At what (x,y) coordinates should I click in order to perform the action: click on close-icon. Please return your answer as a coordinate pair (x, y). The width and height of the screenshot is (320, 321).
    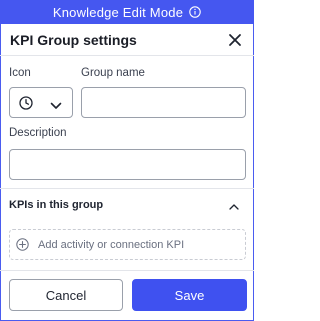
    Looking at the image, I should click on (235, 40).